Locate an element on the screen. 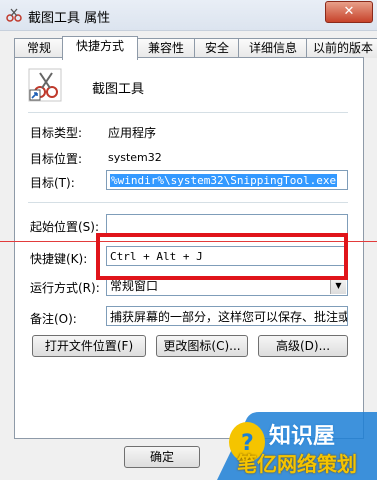 Image resolution: width=377 pixels, height=480 pixels. chevron-down-icon: ▼ is located at coordinates (338, 286).